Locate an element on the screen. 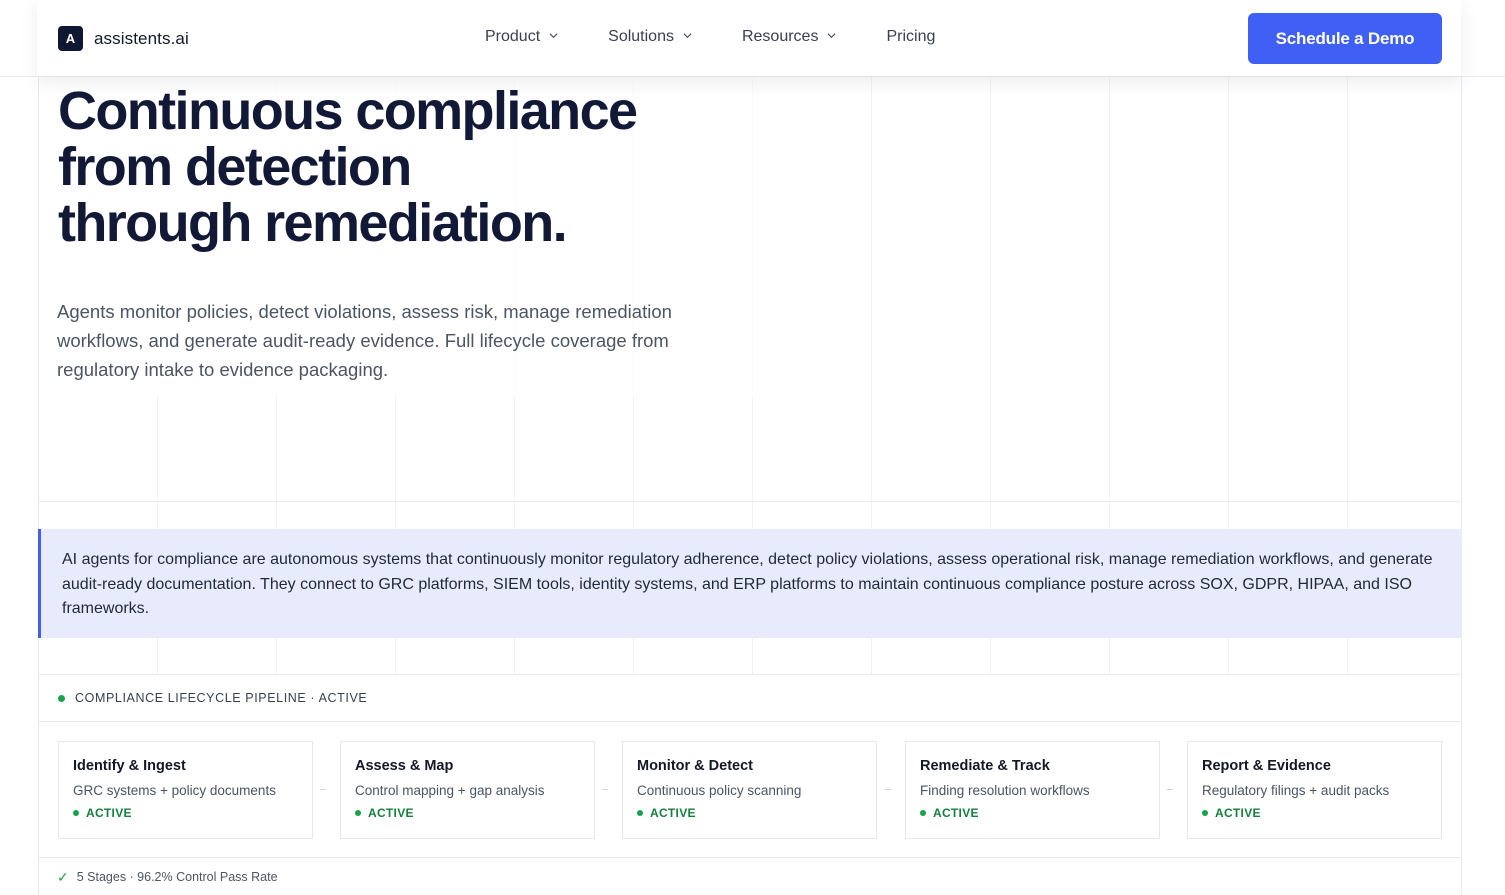 The width and height of the screenshot is (1505, 895). main-menu: Product Solutions Resources Pricing is located at coordinates (710, 37).